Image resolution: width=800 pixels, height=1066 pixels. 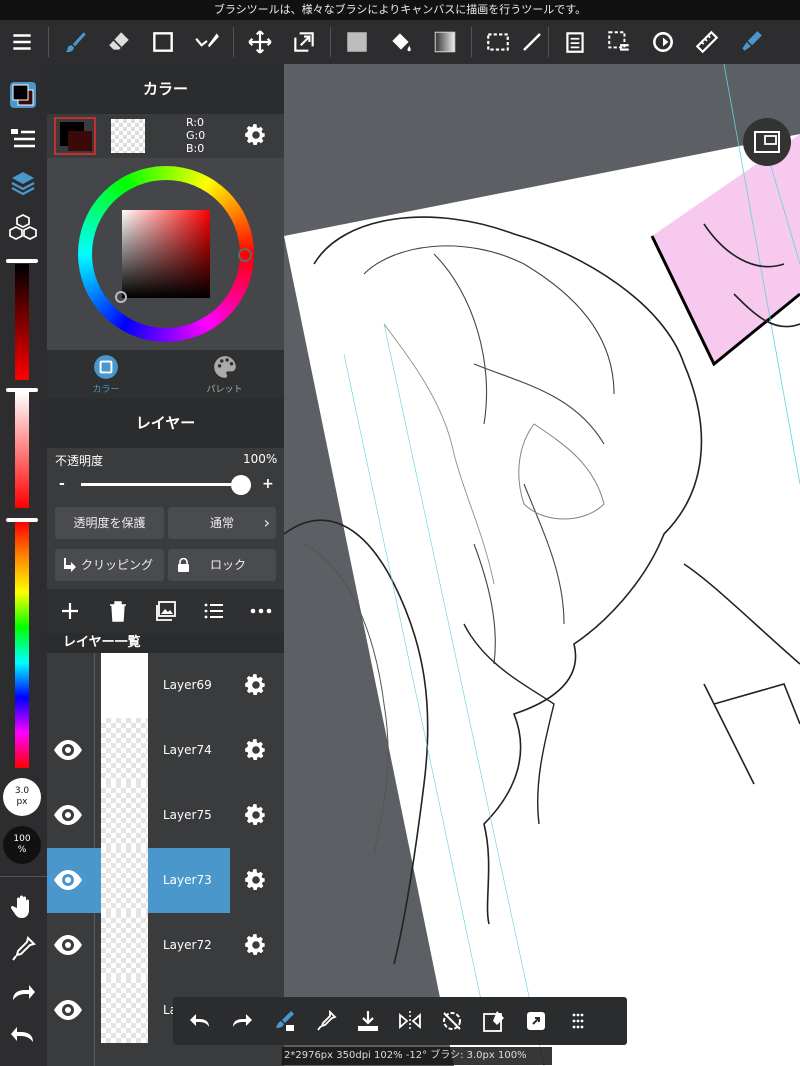 I want to click on transform-tool-button, so click(x=304, y=42).